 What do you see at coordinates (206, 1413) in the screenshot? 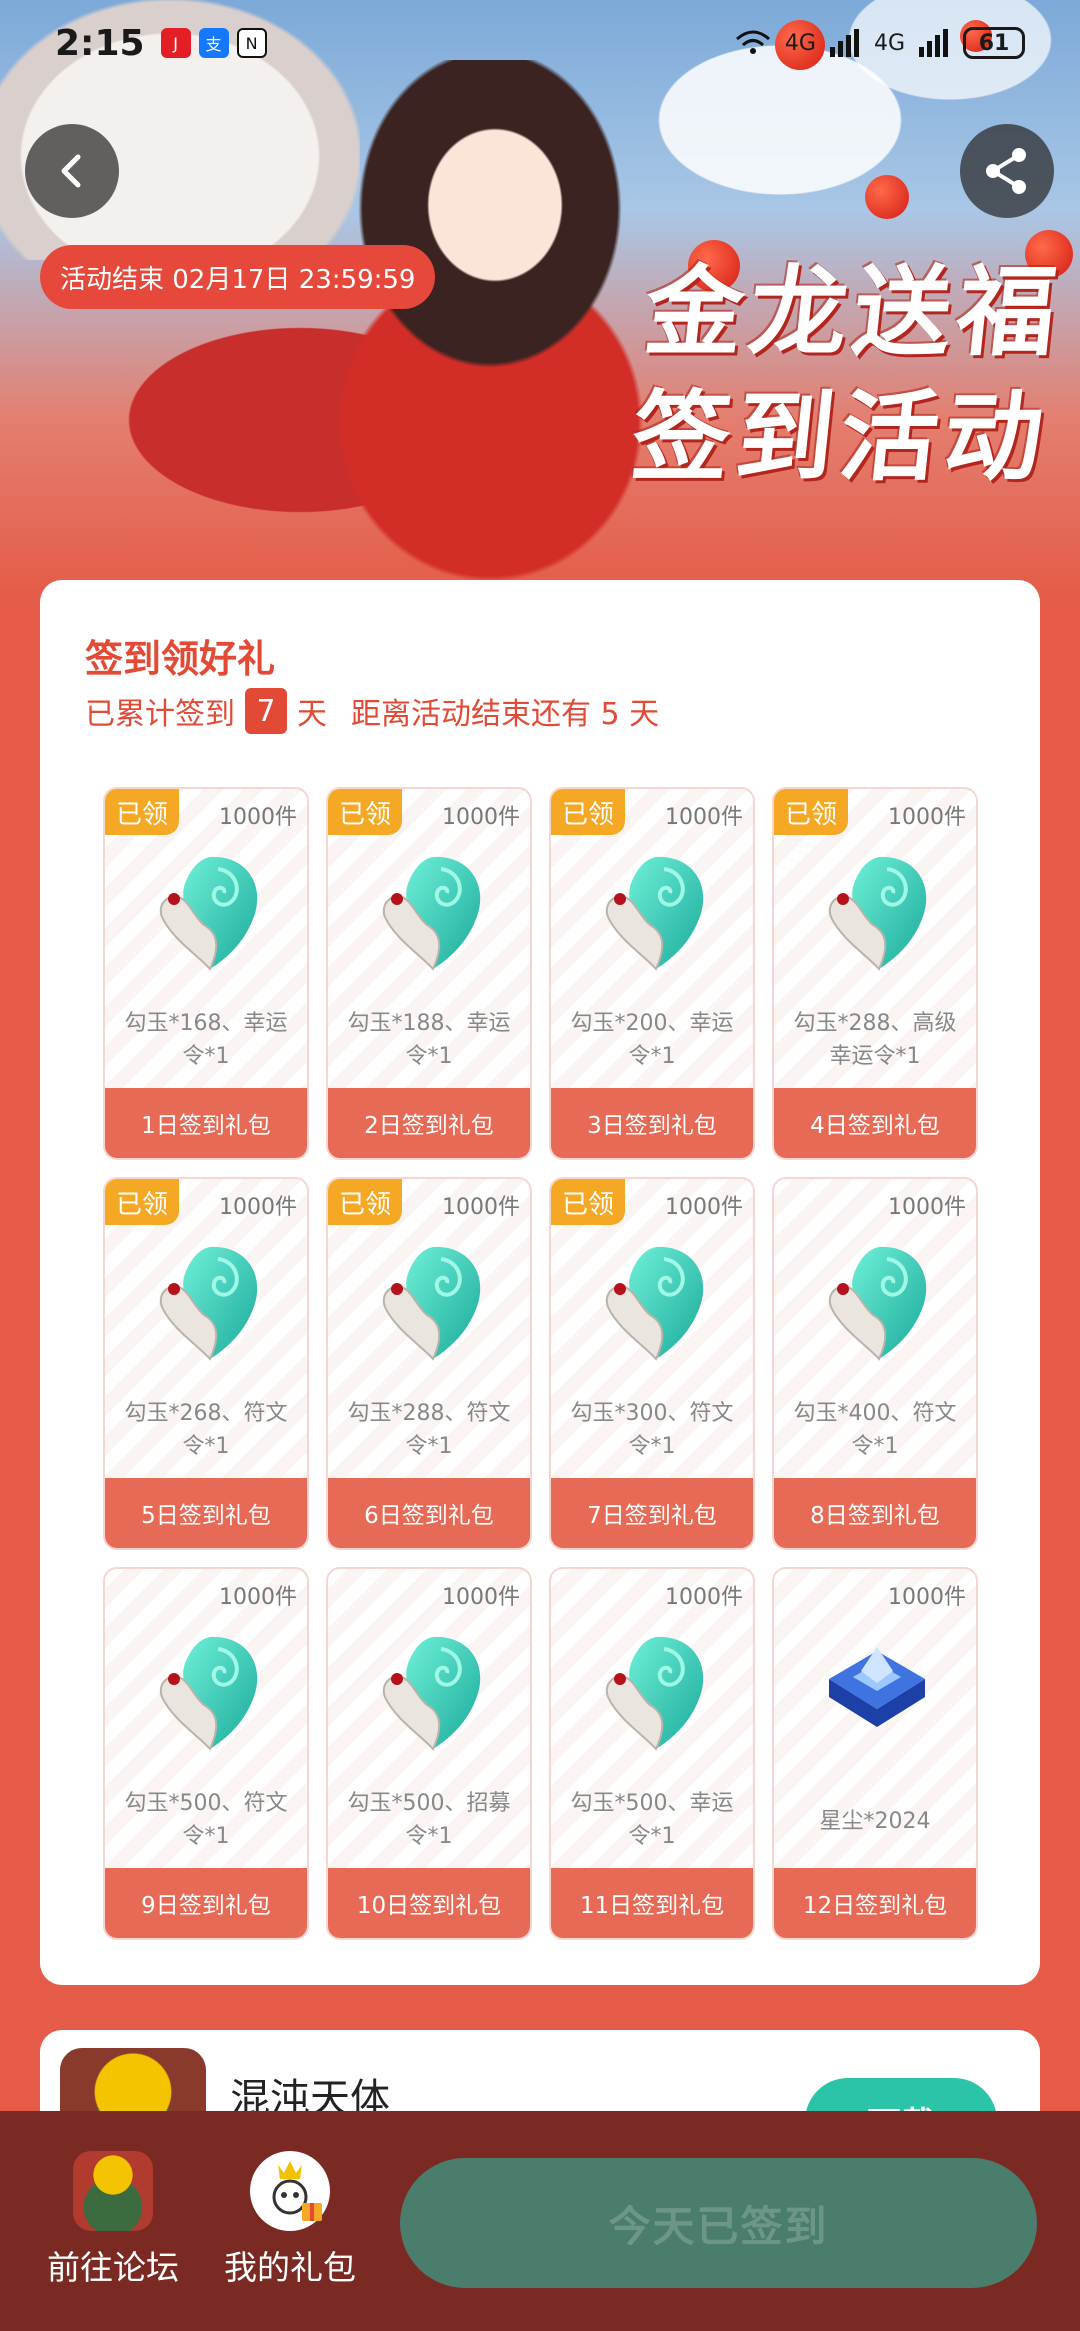
I see `gift-desc-line1: 勾玉*268、符文` at bounding box center [206, 1413].